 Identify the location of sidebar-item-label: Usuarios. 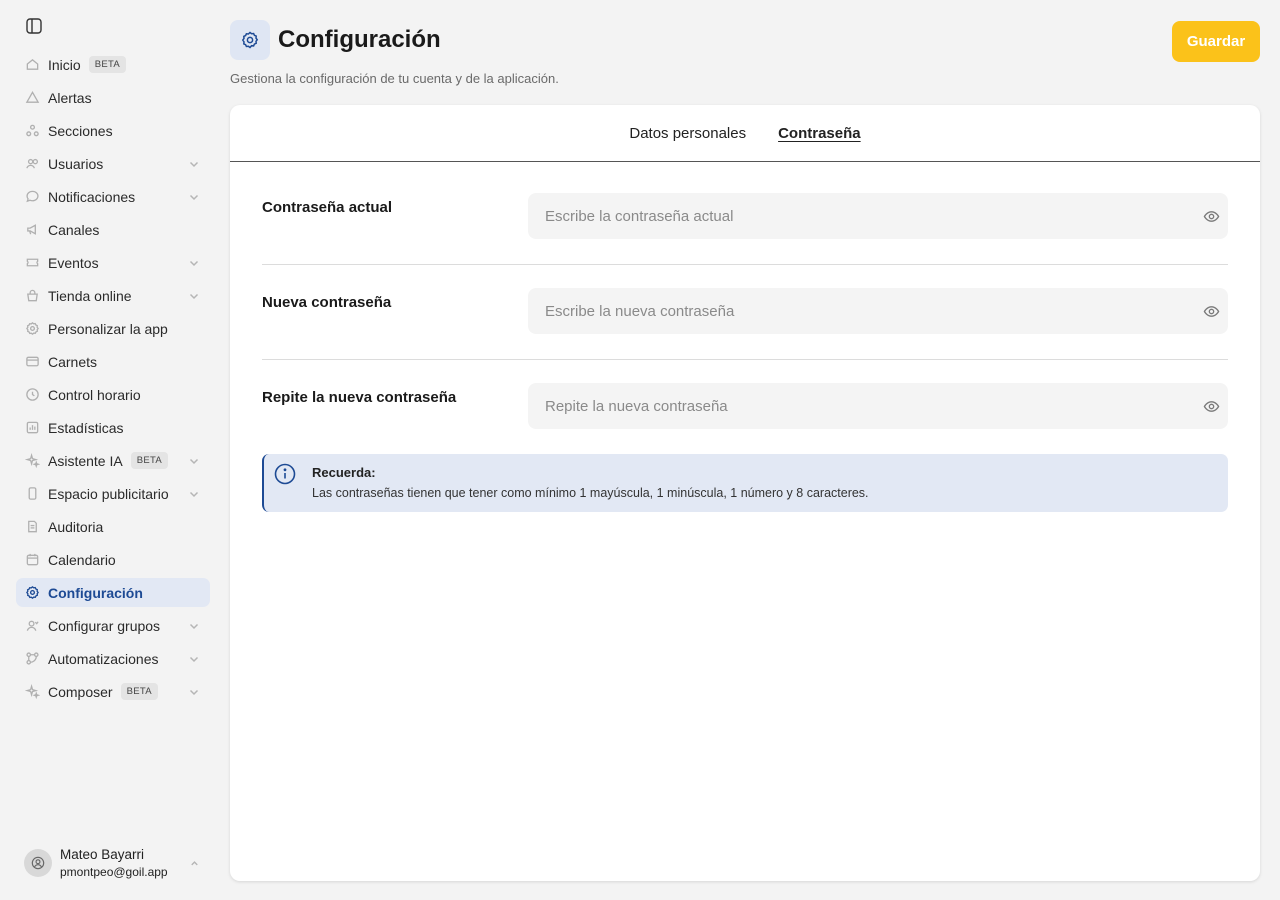
(76, 163).